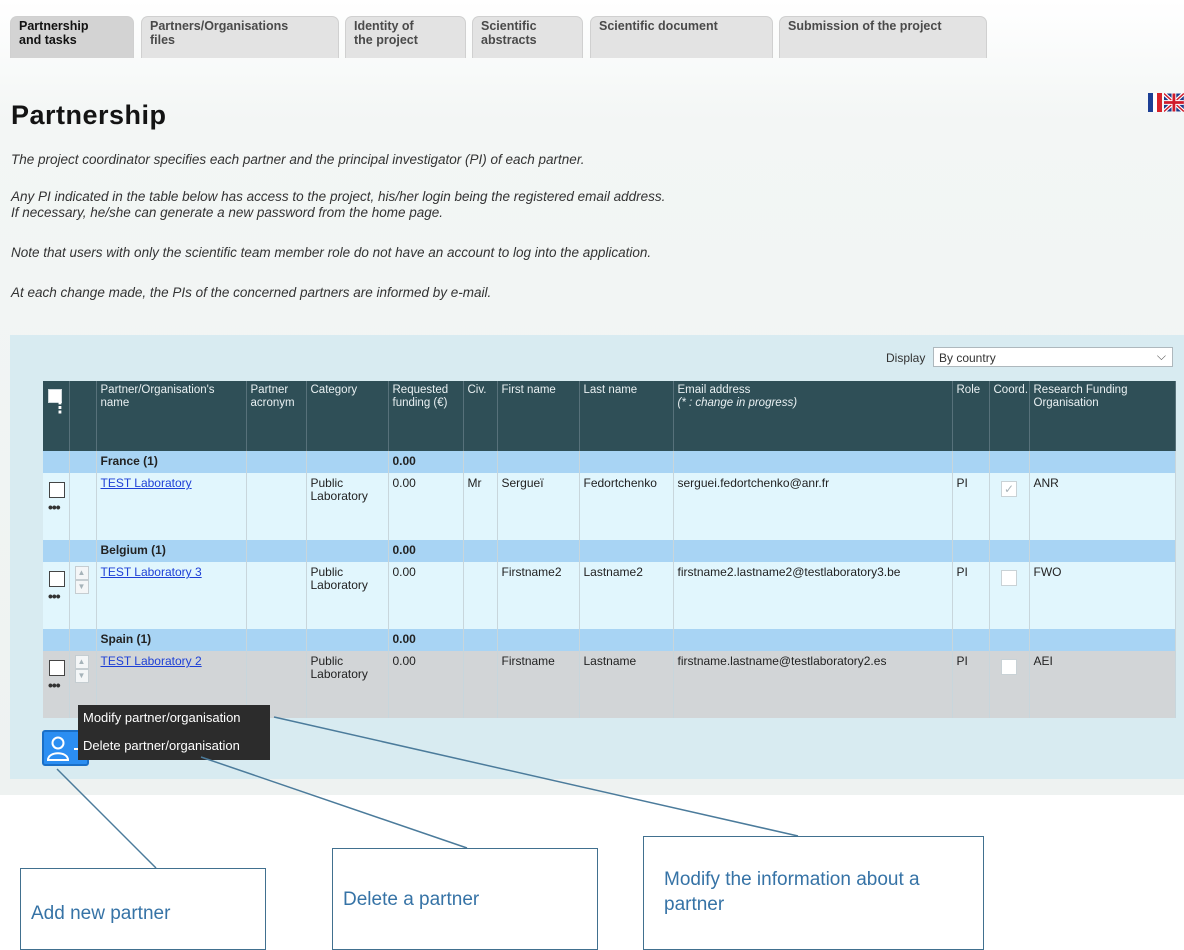 The height and width of the screenshot is (950, 1184). What do you see at coordinates (626, 595) in the screenshot?
I see `partner-last-name: Lastname2` at bounding box center [626, 595].